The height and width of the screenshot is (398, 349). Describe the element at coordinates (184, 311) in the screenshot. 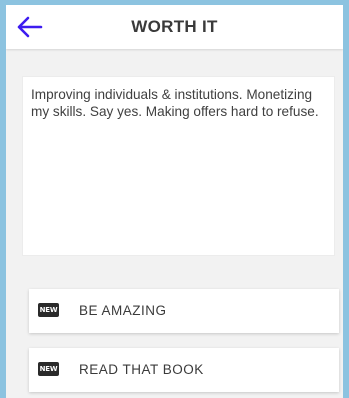

I see `list-item-be-amazing: NEW BE AMAZING` at that location.